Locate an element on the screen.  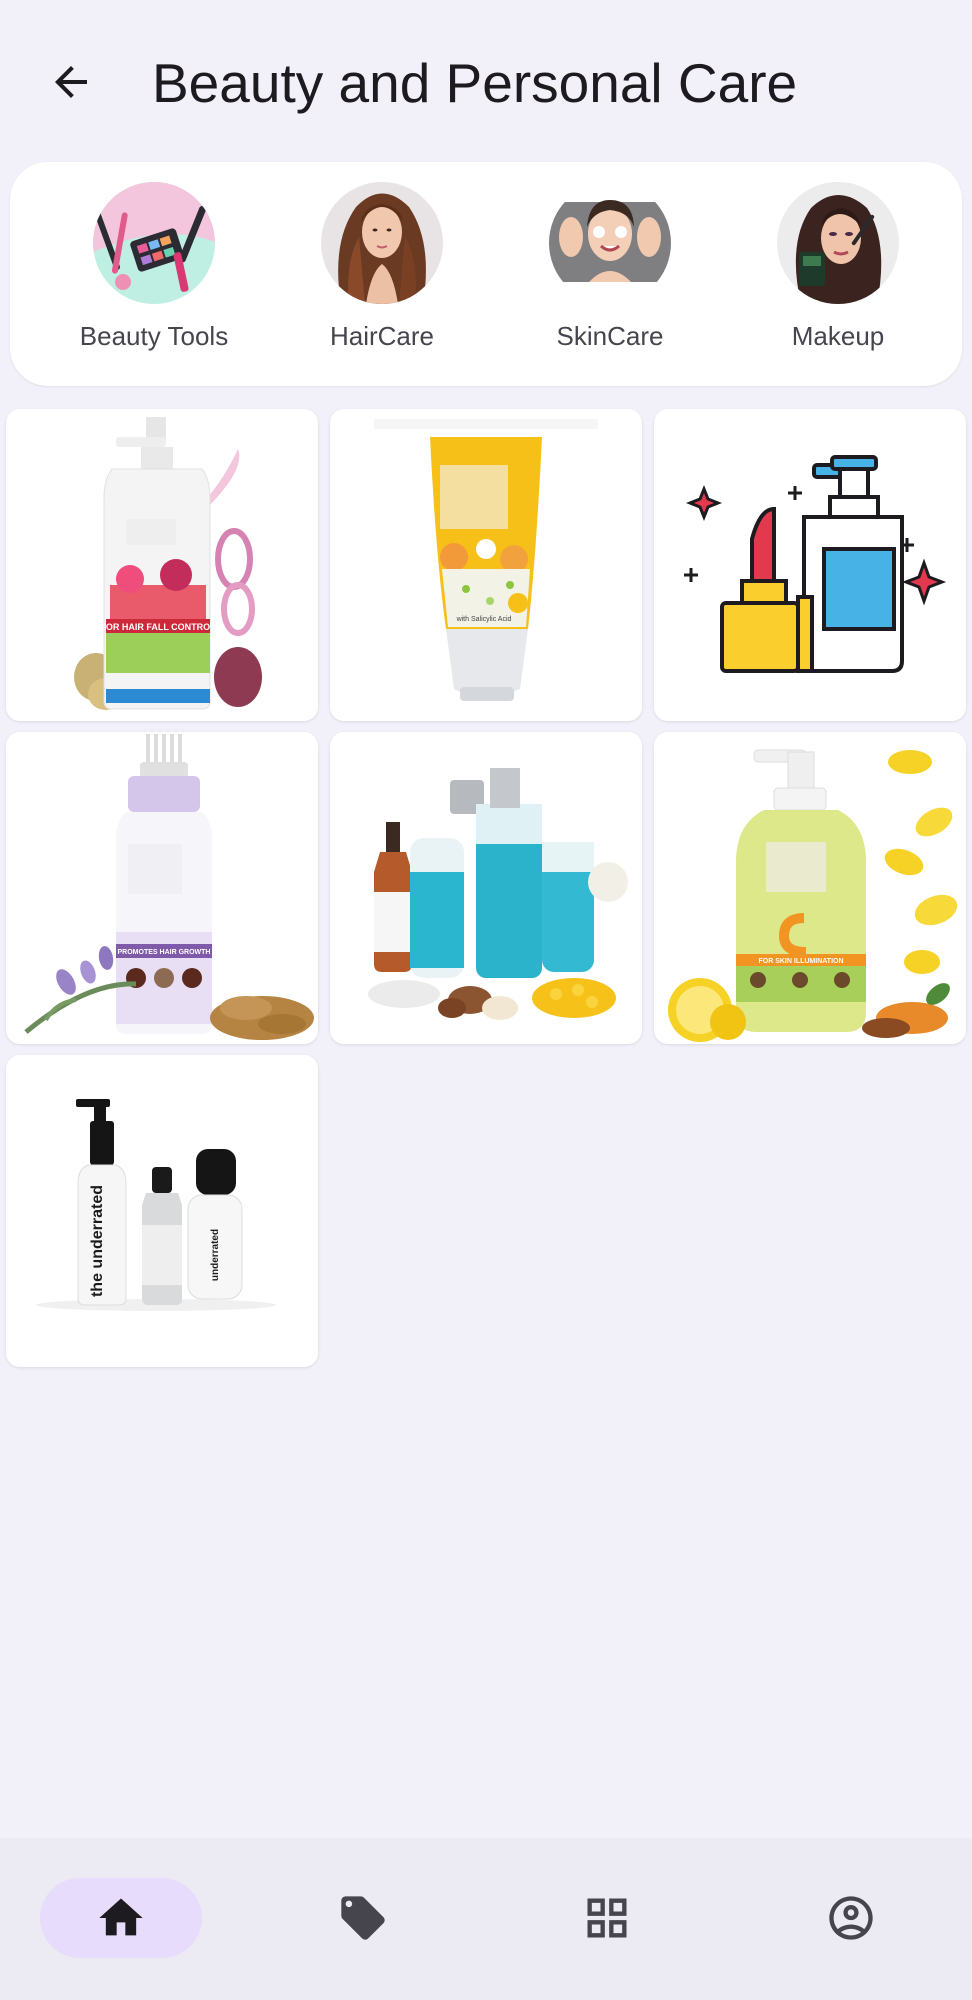
product-image-underrated-set: the underrated underrated is located at coordinates (162, 1211).